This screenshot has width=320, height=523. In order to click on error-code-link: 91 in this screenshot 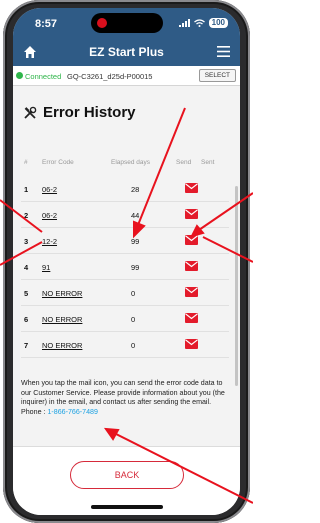, I will do `click(46, 267)`.